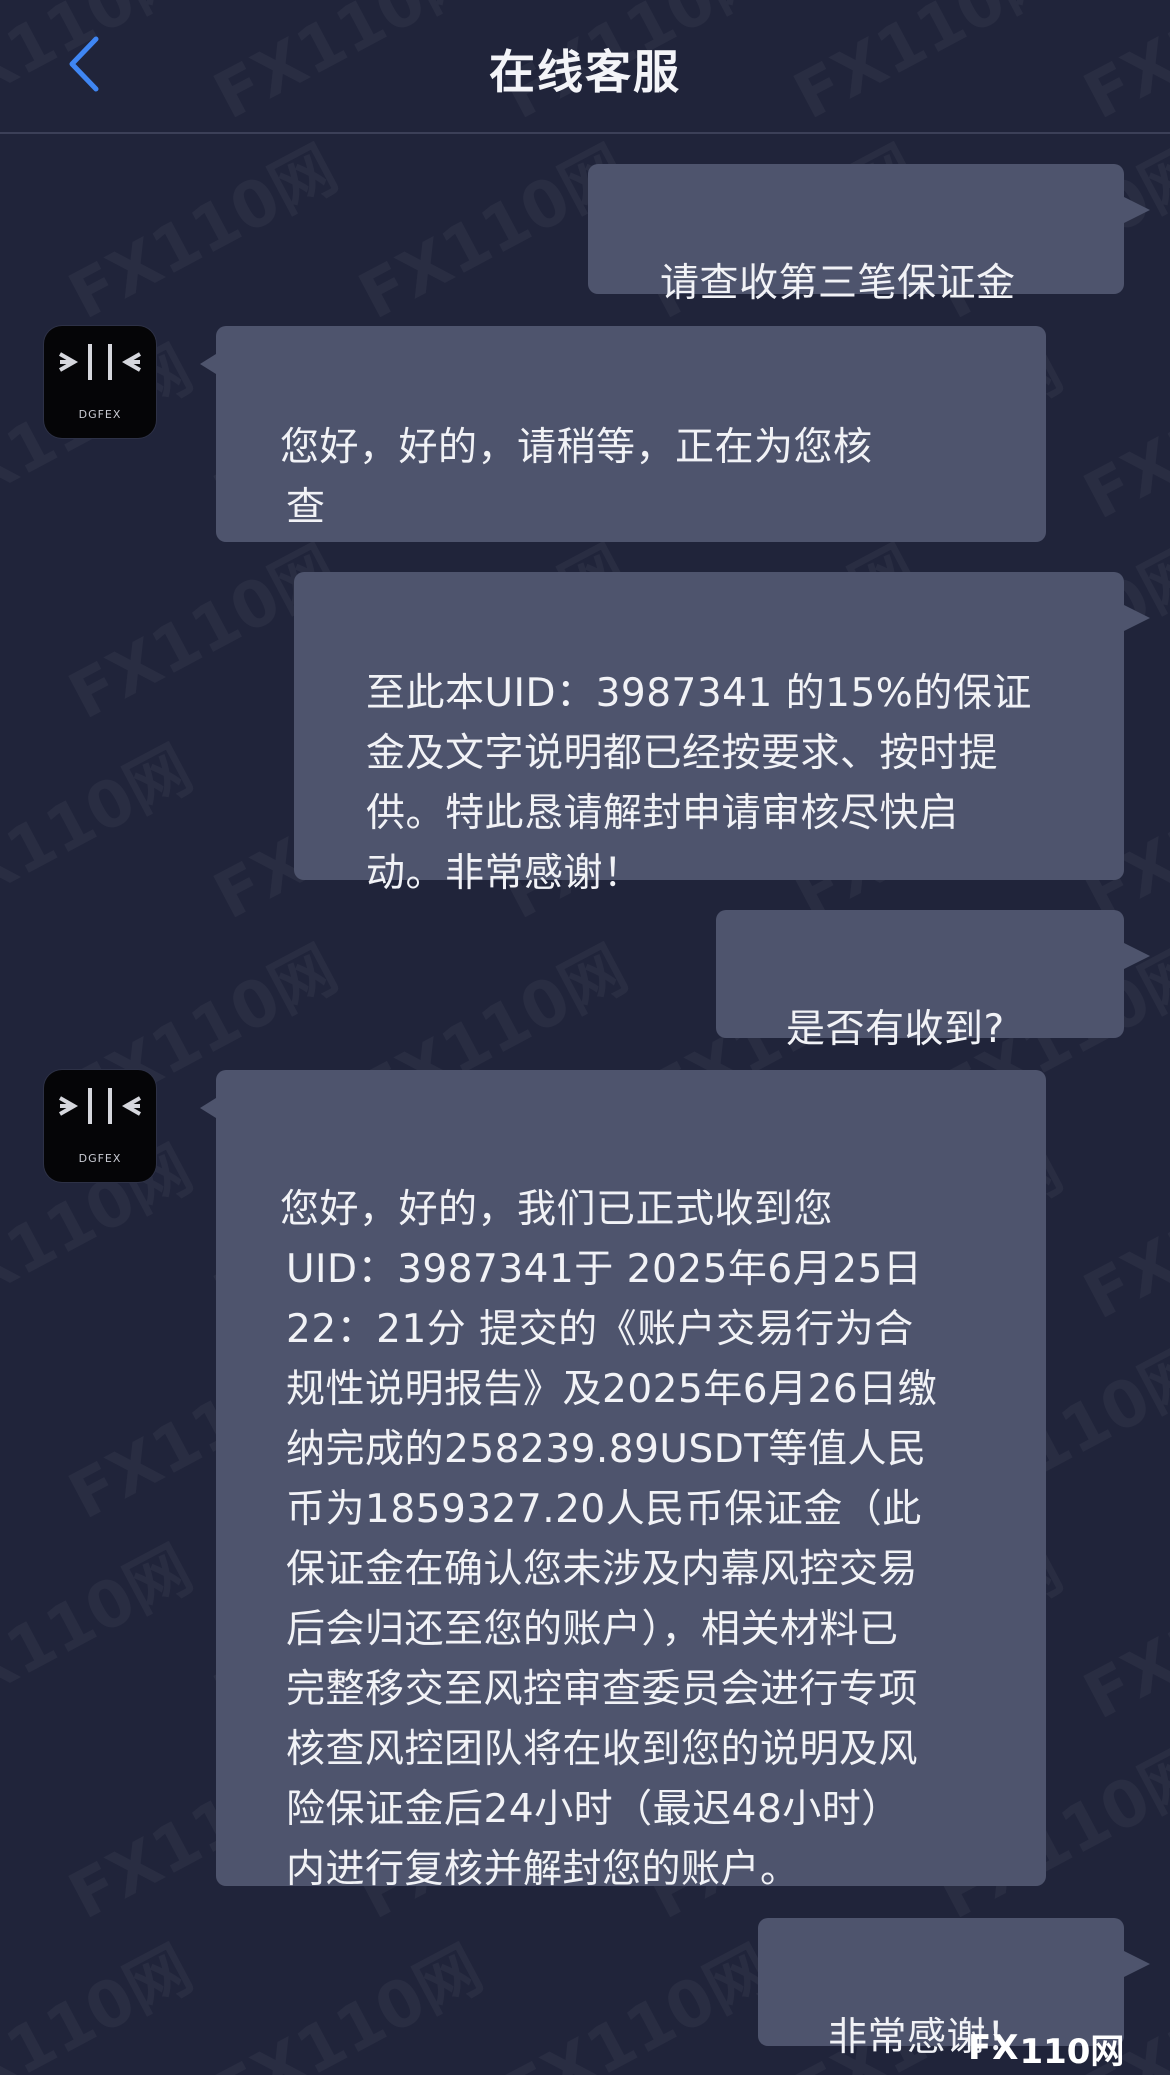  I want to click on fx110-logo-text: 110网, so click(1072, 2051).